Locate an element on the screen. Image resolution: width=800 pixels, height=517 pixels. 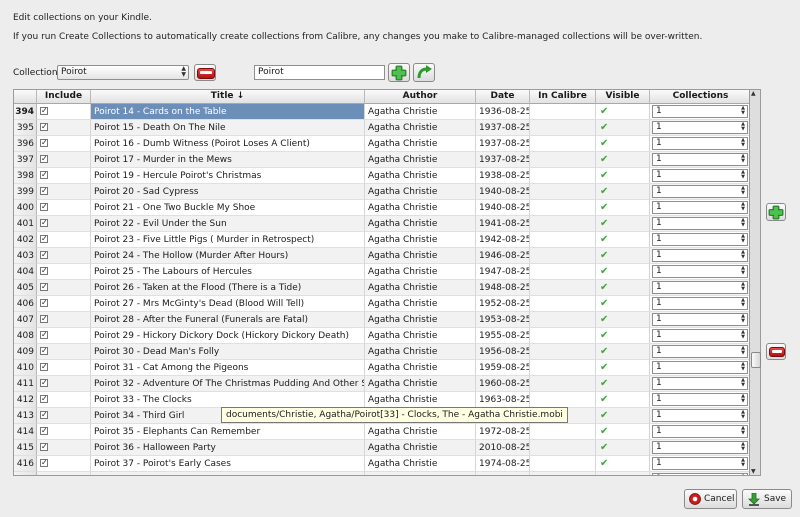
title-cell: Poirot 31 - Cat Among the Pigeons is located at coordinates (228, 368).